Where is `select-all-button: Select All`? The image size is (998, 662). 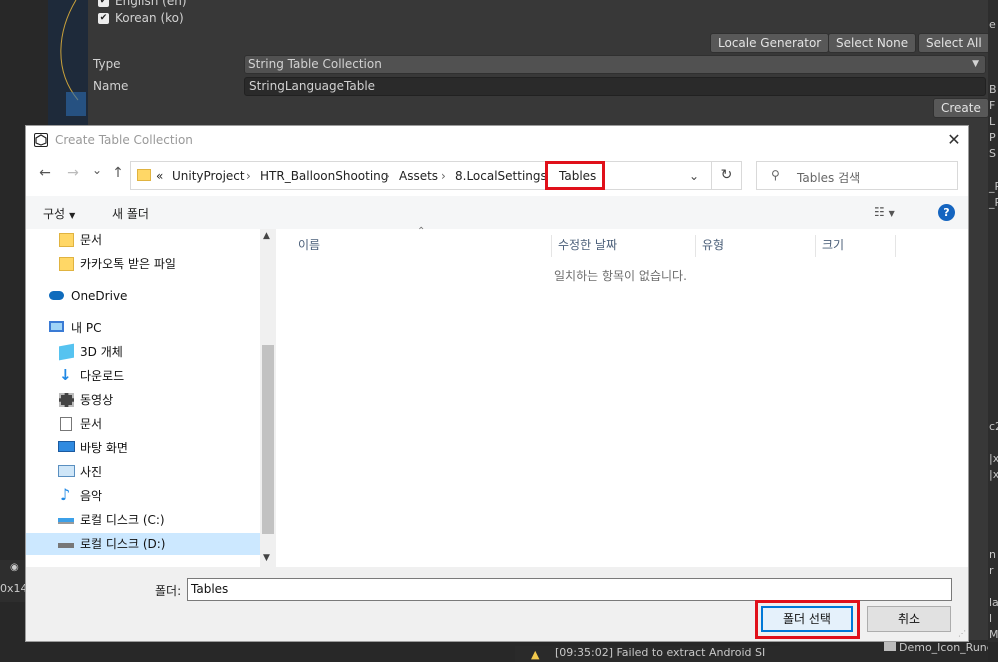
select-all-button: Select All is located at coordinates (954, 43).